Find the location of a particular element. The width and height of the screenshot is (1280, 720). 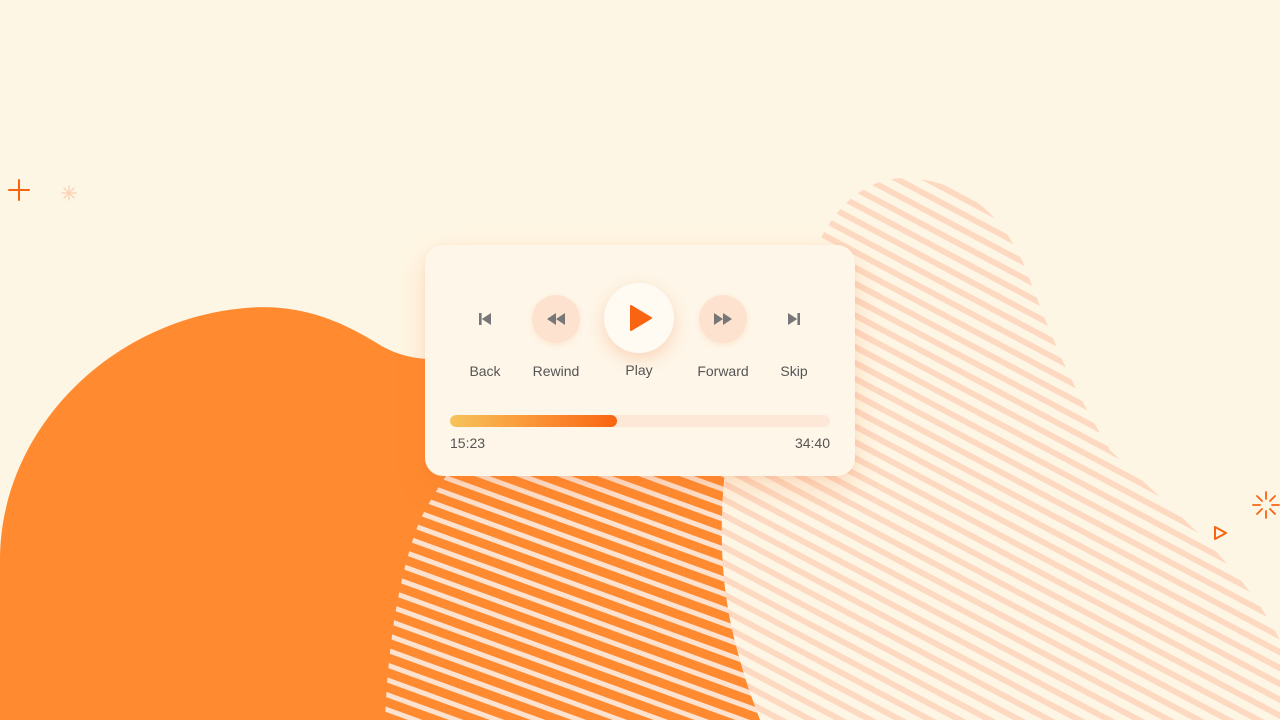

skip-control: Skip is located at coordinates (794, 337).